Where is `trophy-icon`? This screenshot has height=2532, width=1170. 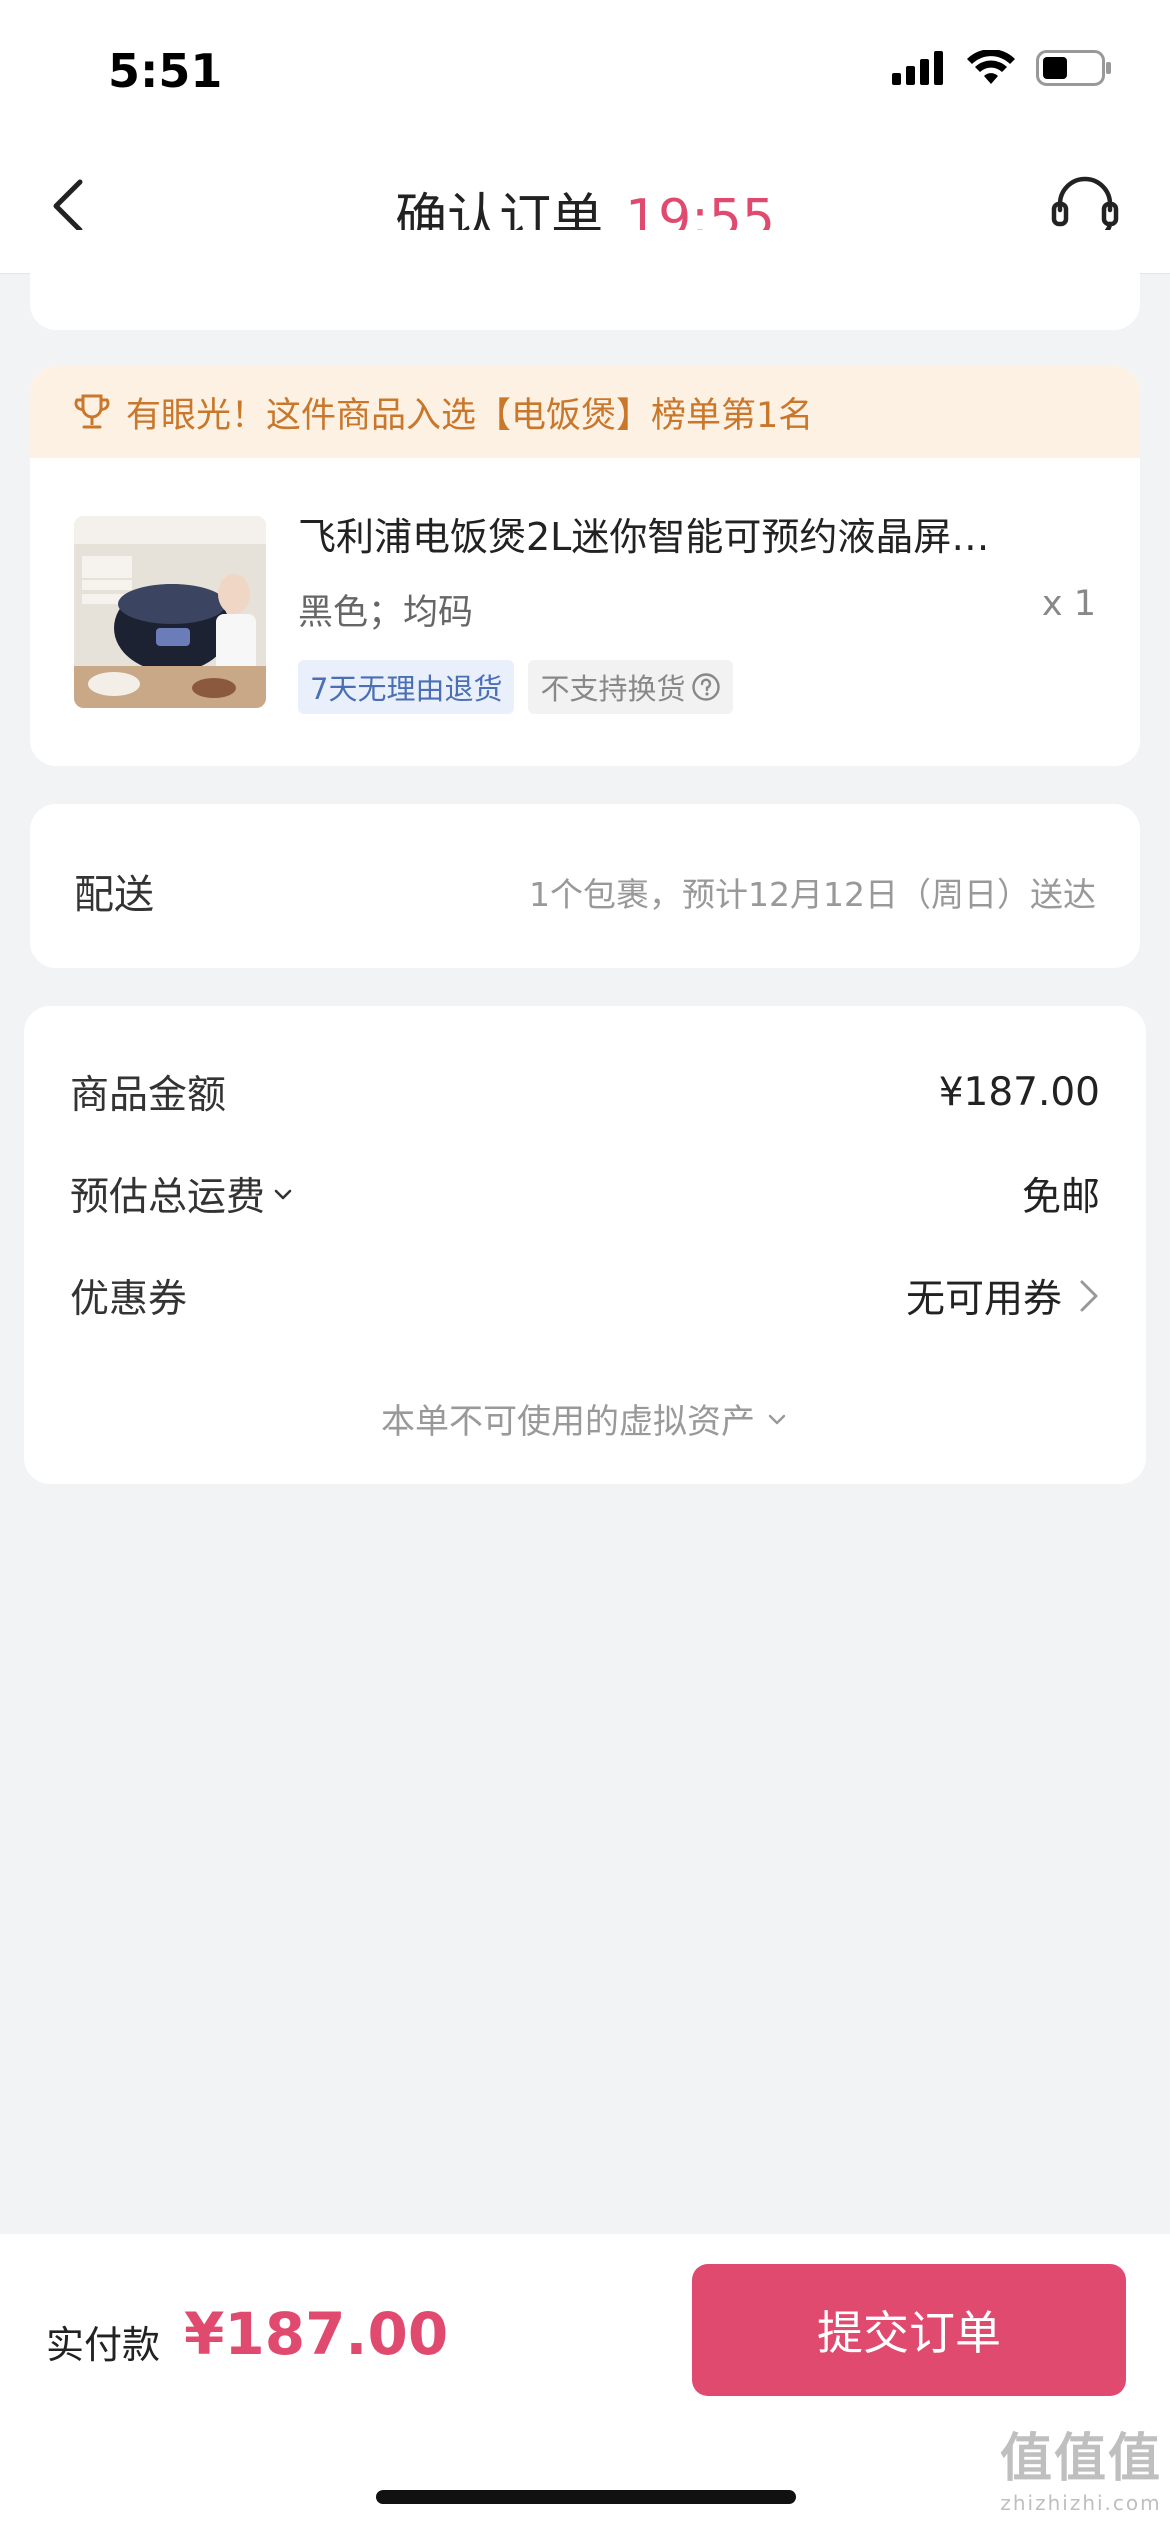
trophy-icon is located at coordinates (92, 411).